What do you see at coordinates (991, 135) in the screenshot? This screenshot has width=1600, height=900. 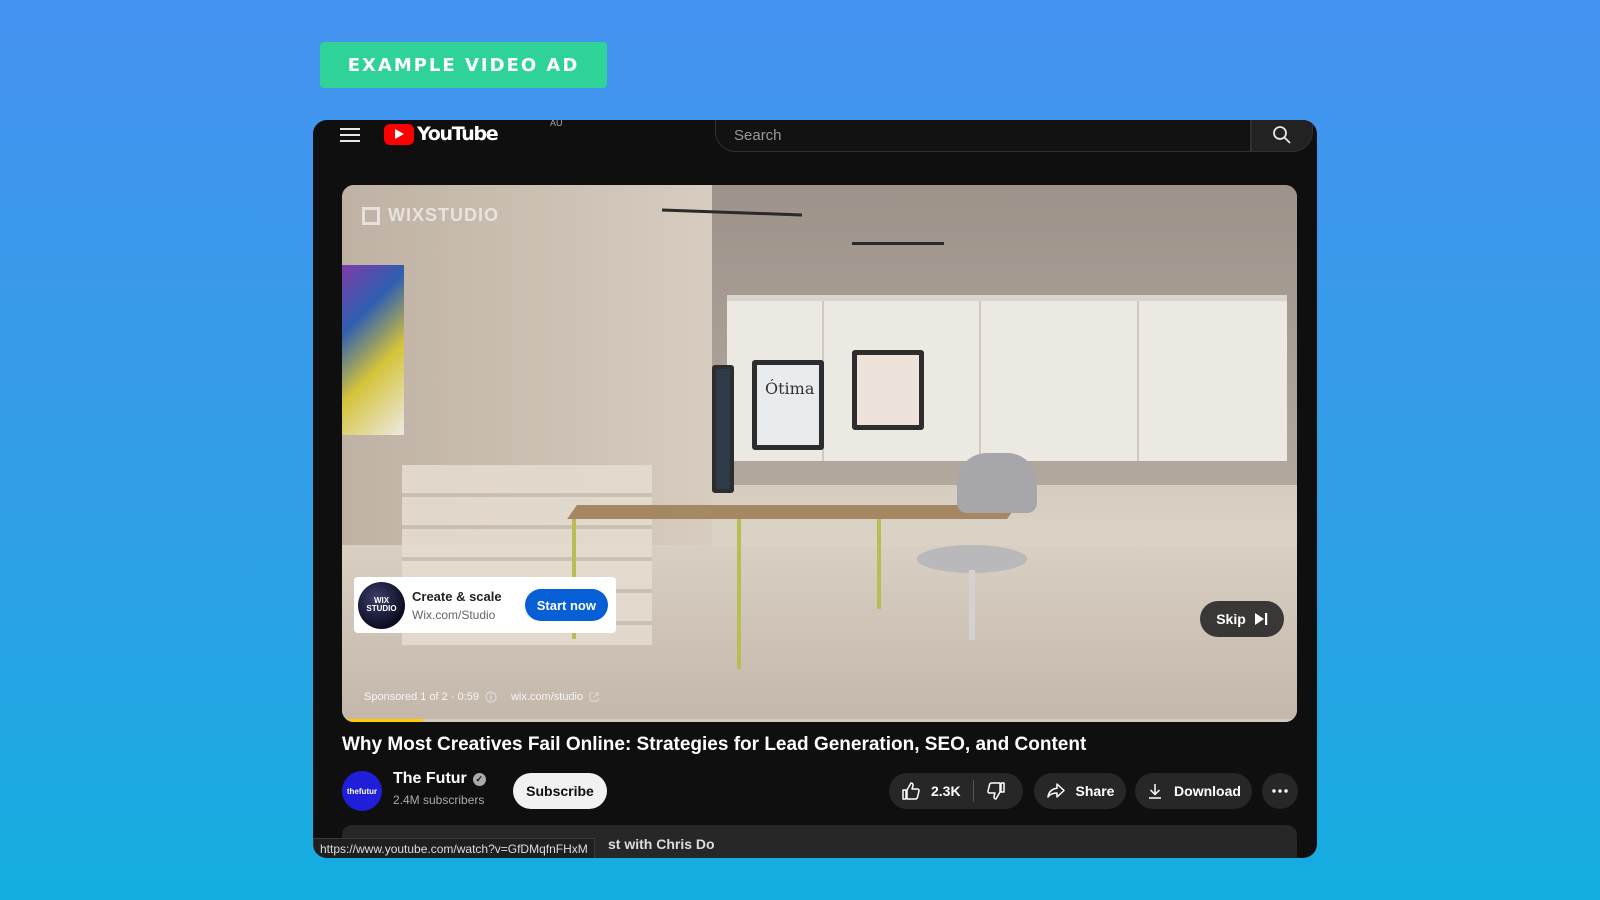 I see `search-input` at bounding box center [991, 135].